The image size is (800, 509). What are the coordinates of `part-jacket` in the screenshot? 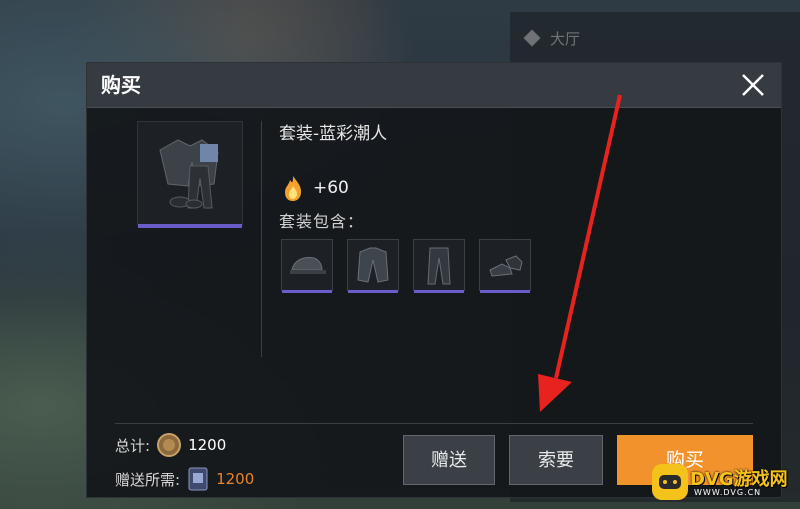 It's located at (373, 266).